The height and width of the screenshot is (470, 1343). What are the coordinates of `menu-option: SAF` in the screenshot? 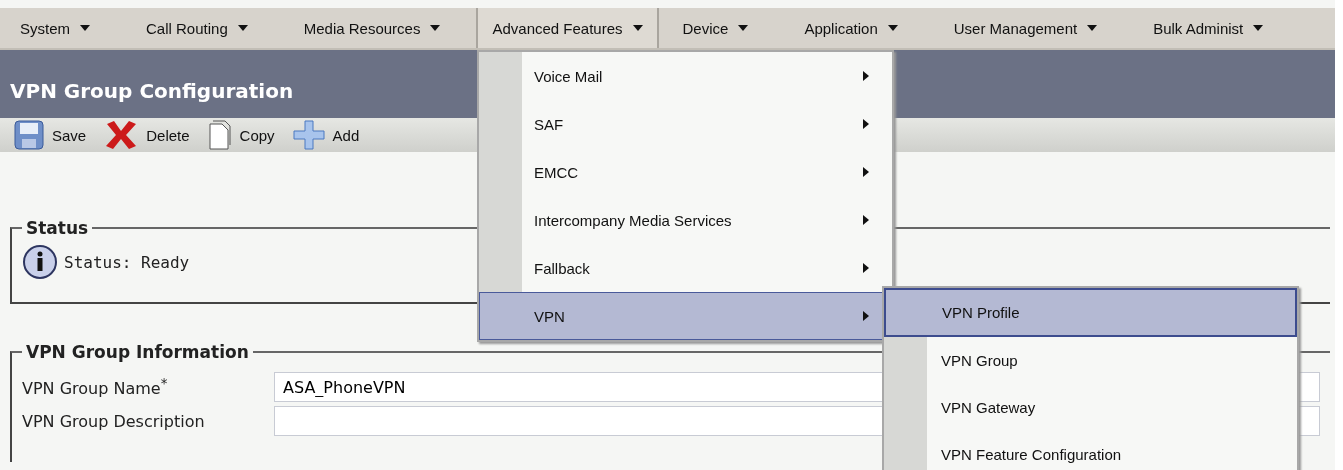 It's located at (685, 124).